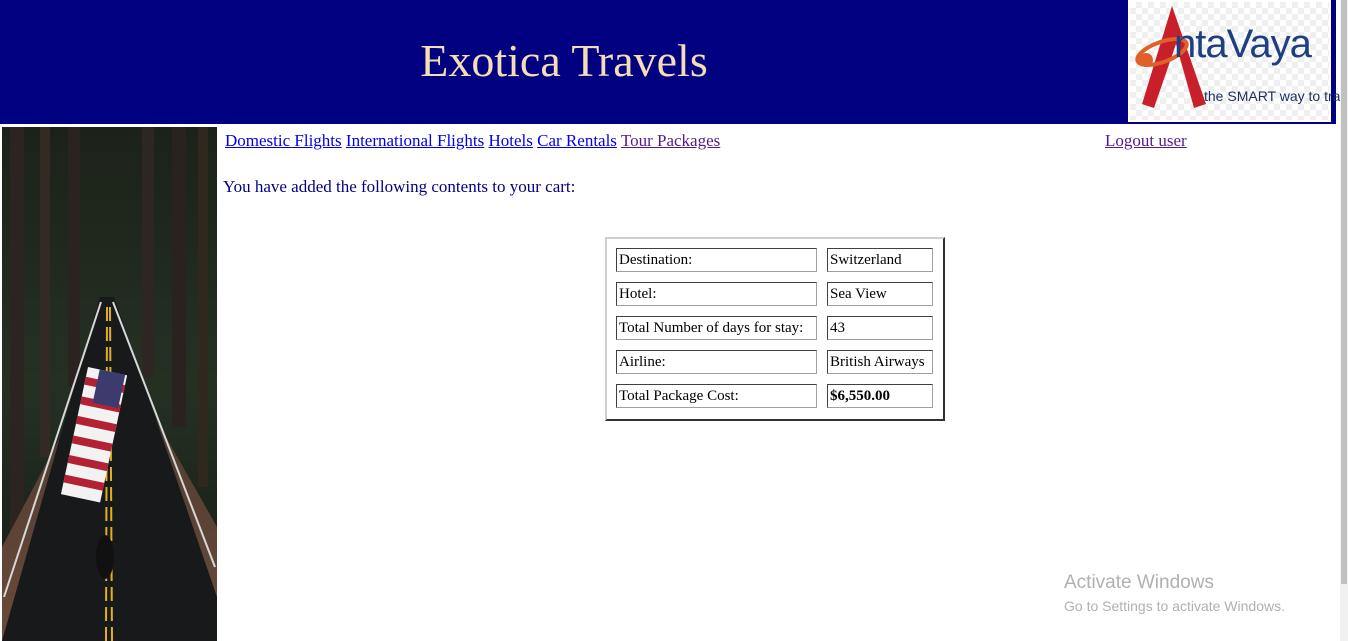 Image resolution: width=1348 pixels, height=641 pixels. I want to click on nav-tour-packages: Tour Packages, so click(670, 140).